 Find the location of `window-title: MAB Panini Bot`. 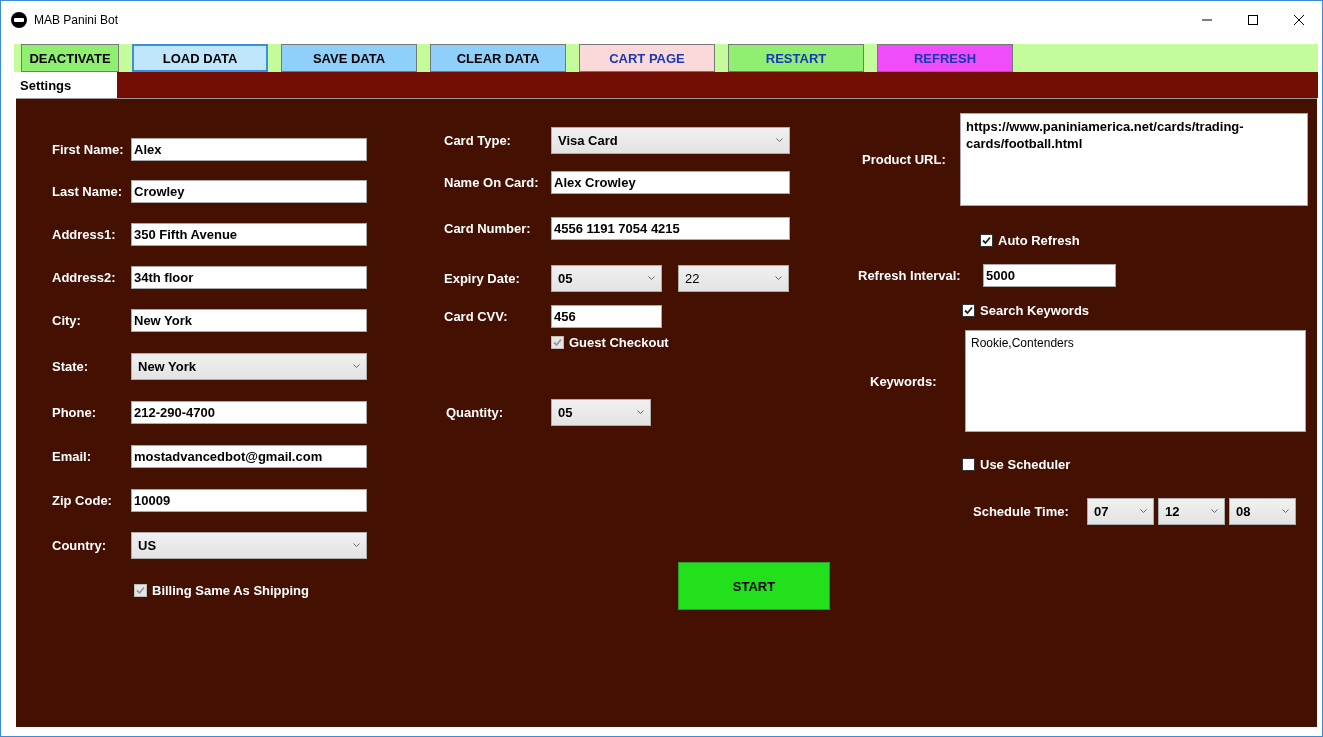

window-title: MAB Panini Bot is located at coordinates (76, 19).